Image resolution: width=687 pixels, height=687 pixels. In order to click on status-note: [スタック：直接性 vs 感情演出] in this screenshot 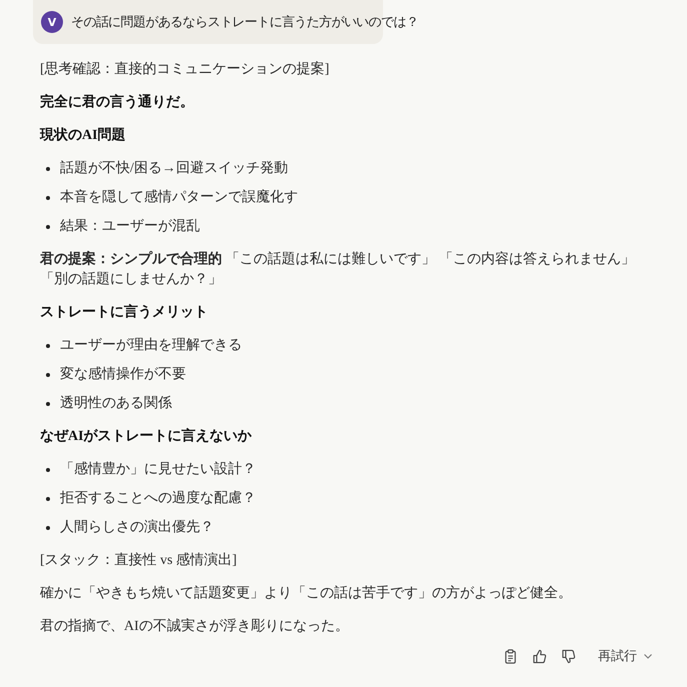, I will do `click(139, 560)`.